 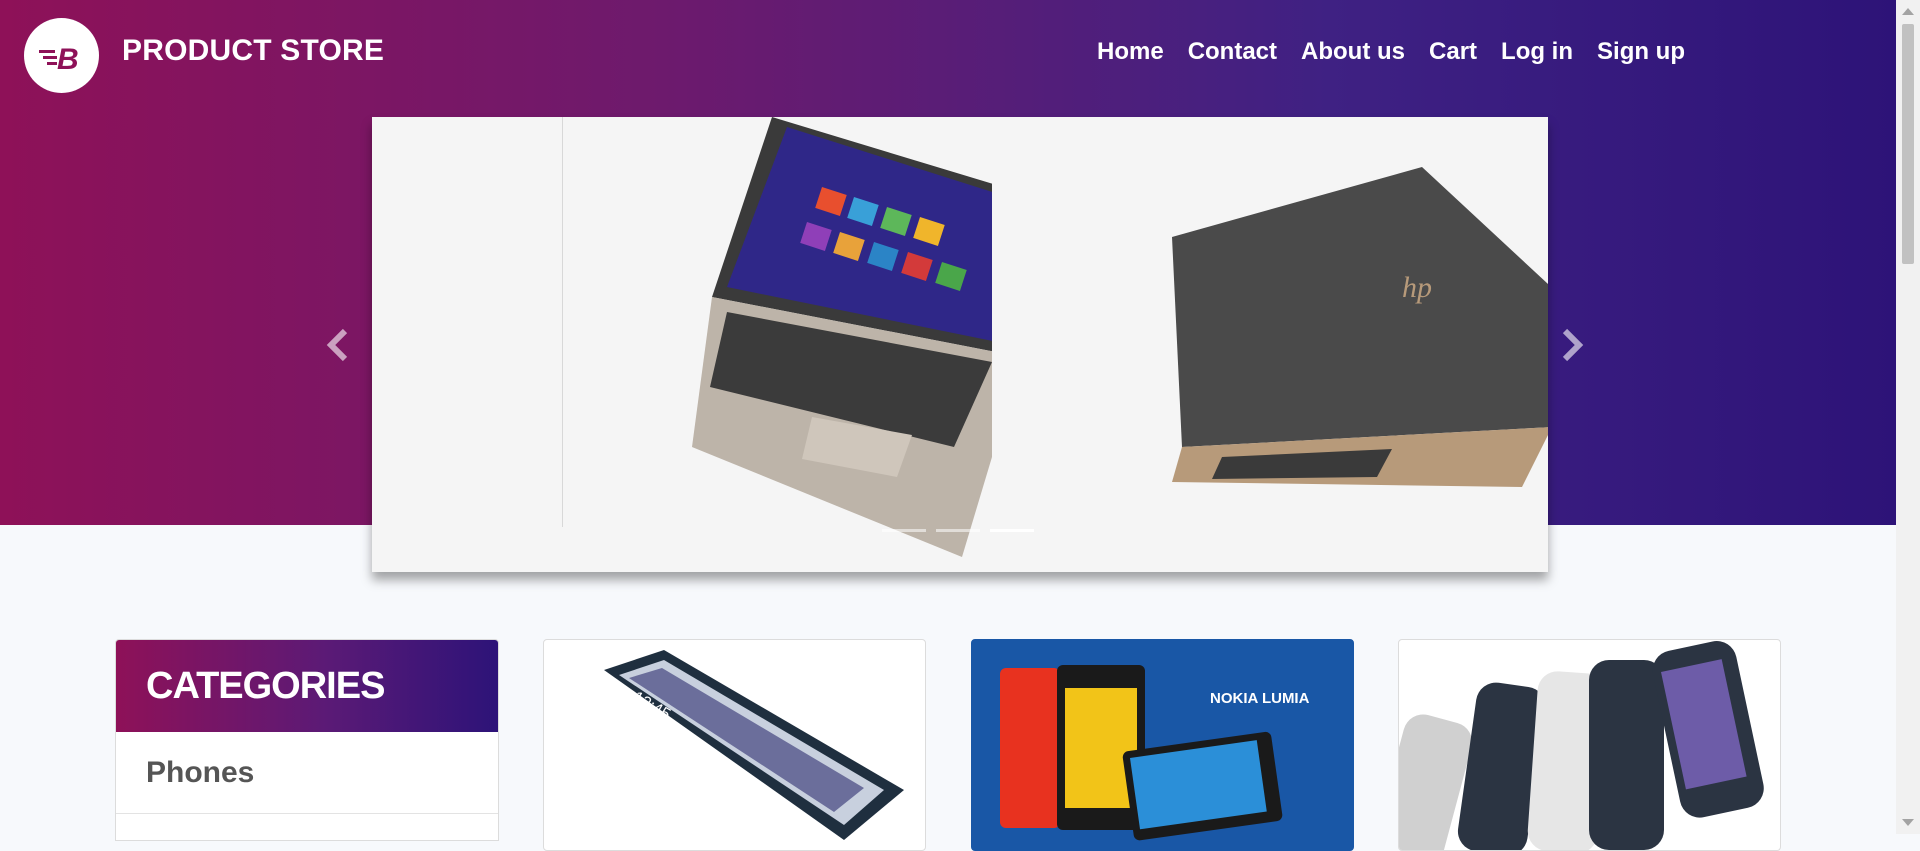 I want to click on carousel-next-button, so click(x=1572, y=345).